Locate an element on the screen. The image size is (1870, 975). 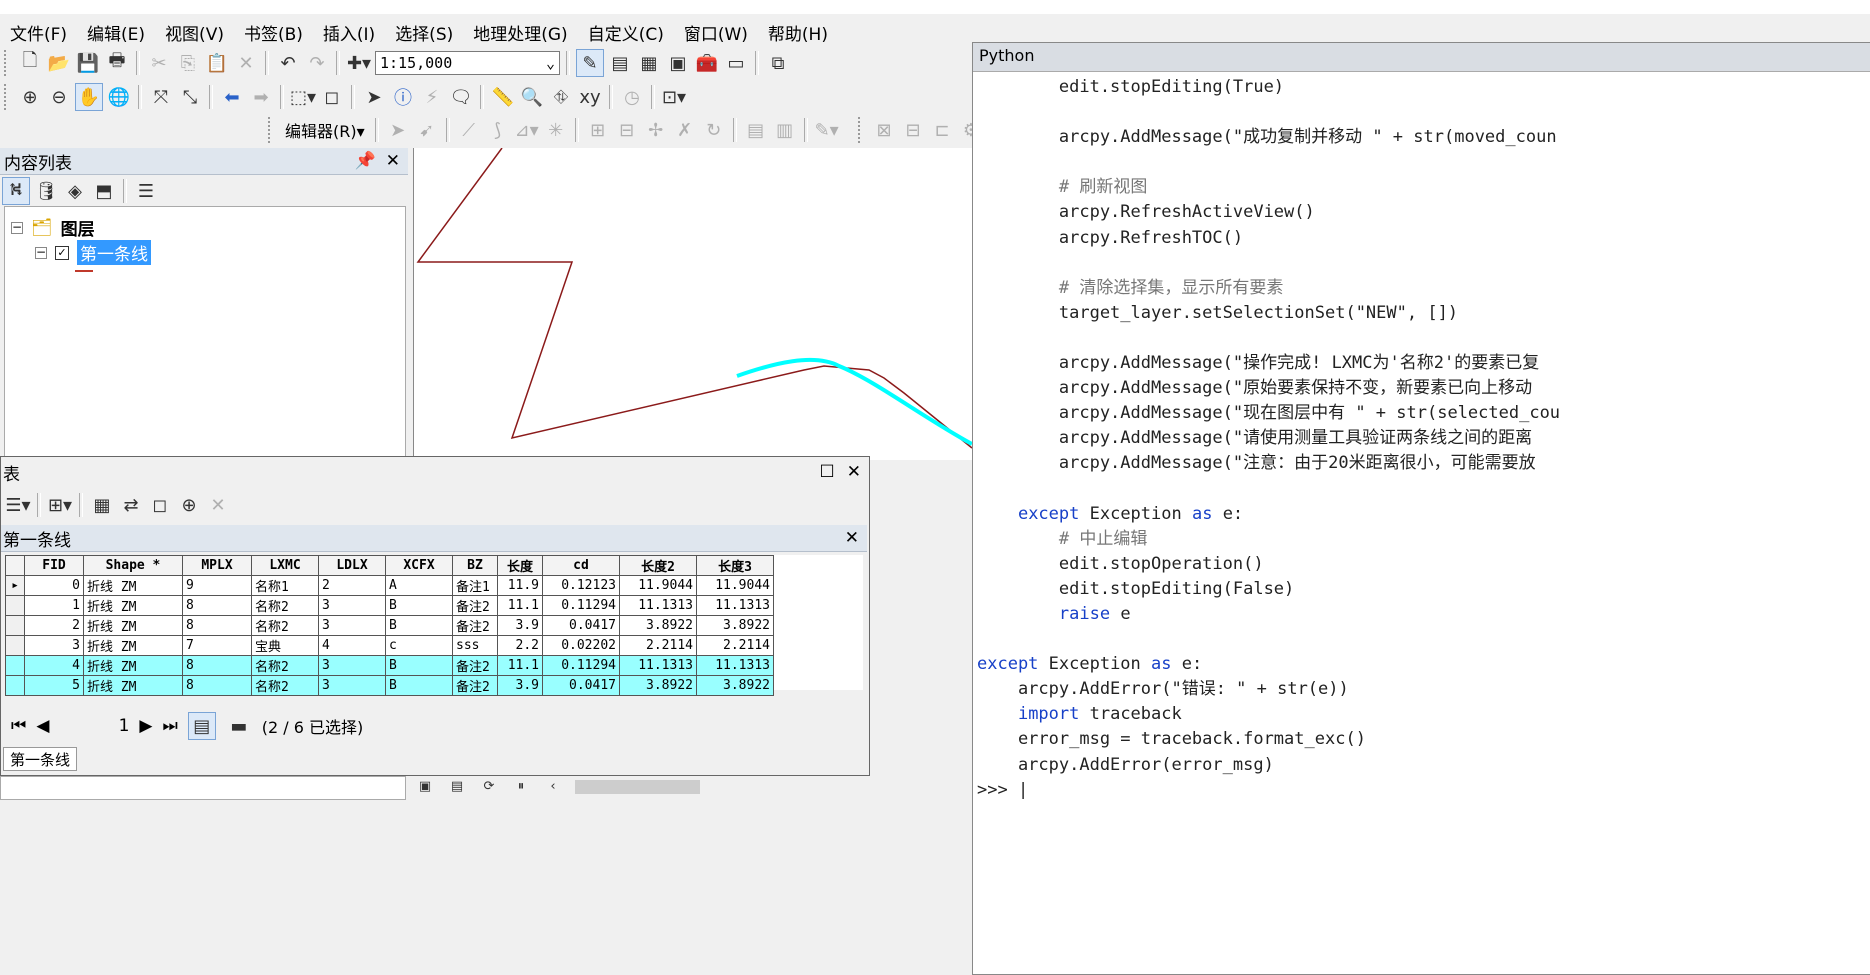
save-icon: 💾 is located at coordinates (88, 63).